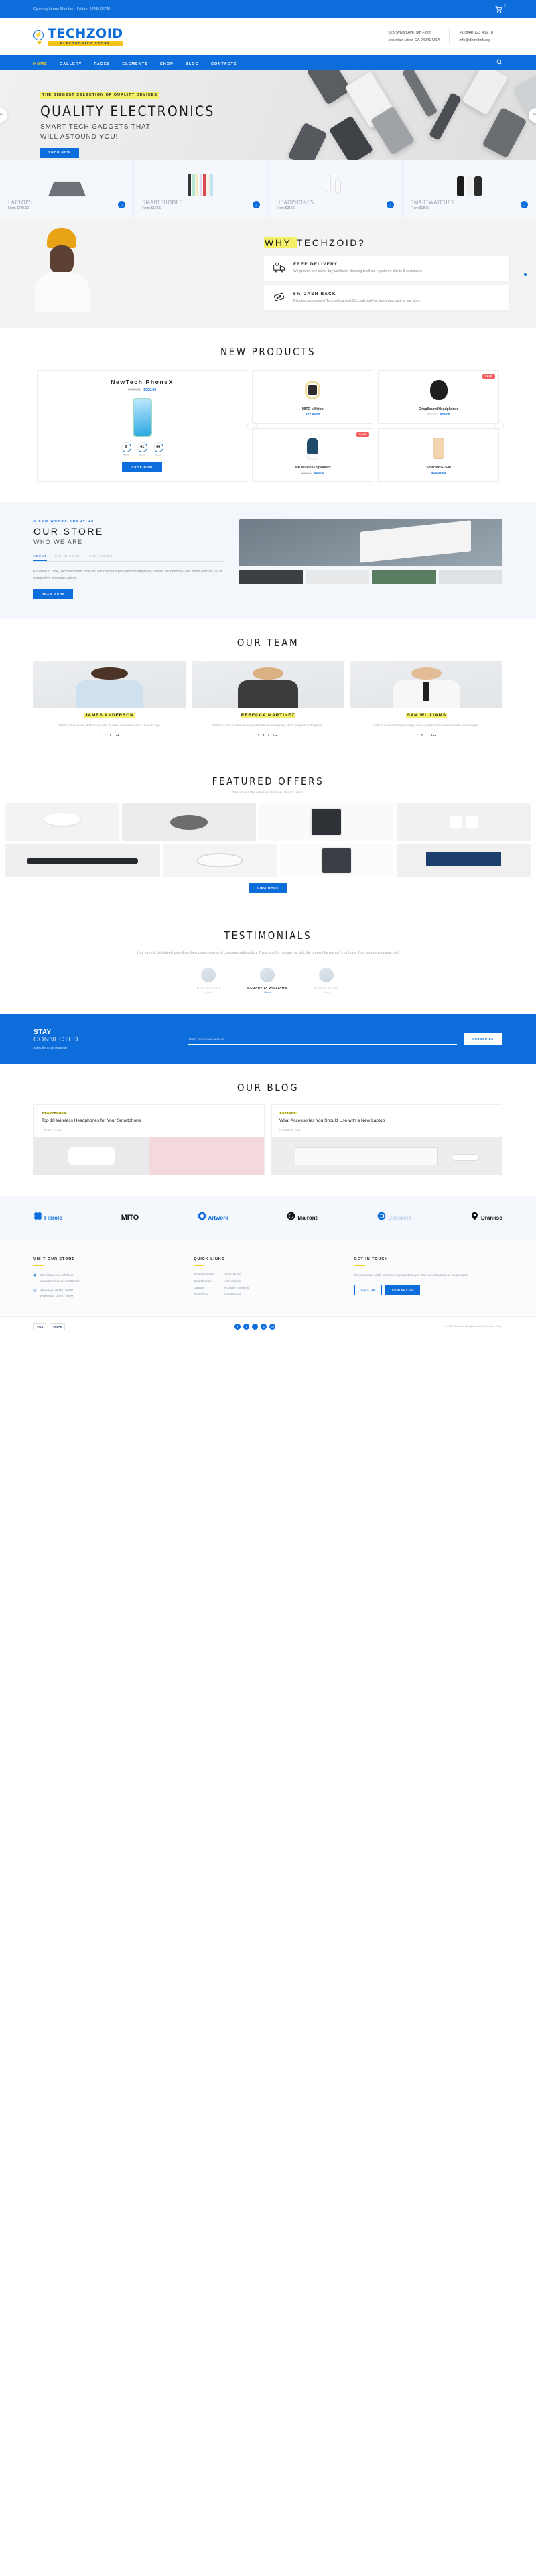  Describe the element at coordinates (40, 557) in the screenshot. I see `store-tab-about: ABOUT` at that location.